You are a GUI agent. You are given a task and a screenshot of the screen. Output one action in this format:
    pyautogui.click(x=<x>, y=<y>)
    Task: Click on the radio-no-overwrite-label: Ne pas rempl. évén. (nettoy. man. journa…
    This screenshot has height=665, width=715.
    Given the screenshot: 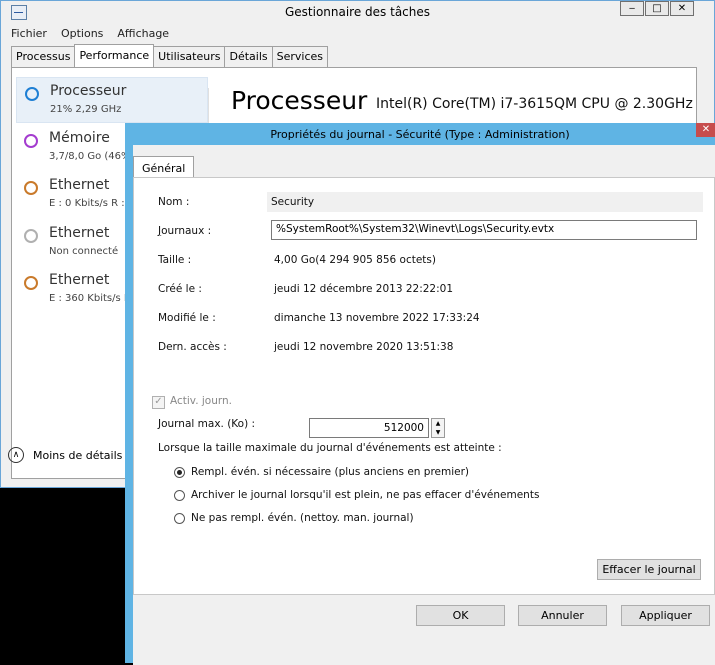 What is the action you would take?
    pyautogui.click(x=302, y=518)
    